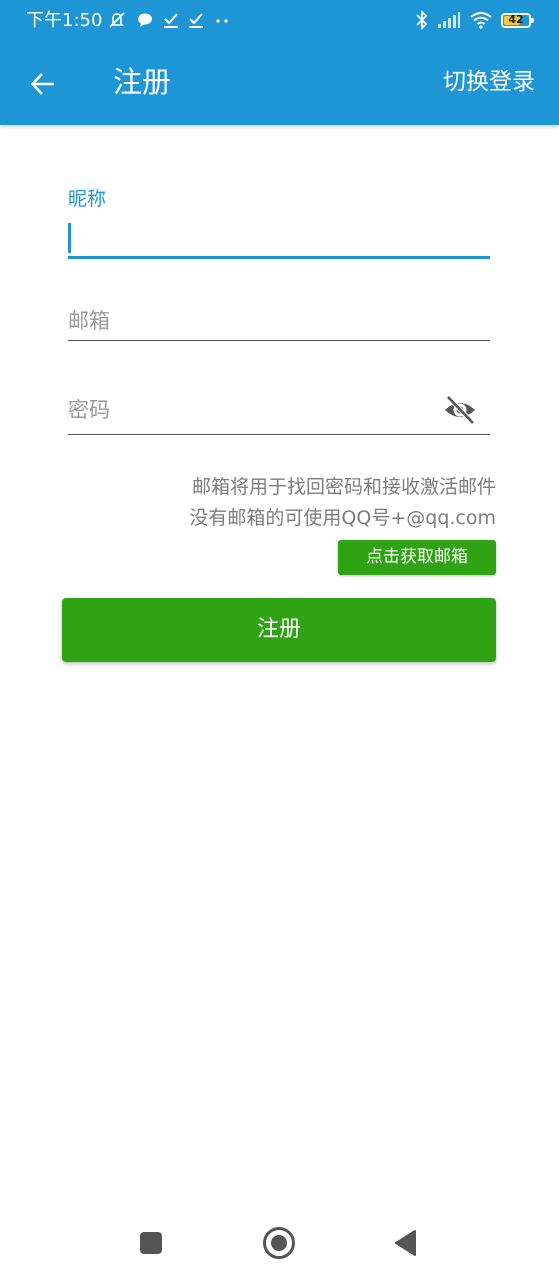 This screenshot has width=559, height=1280. I want to click on status-notification-icons, so click(169, 20).